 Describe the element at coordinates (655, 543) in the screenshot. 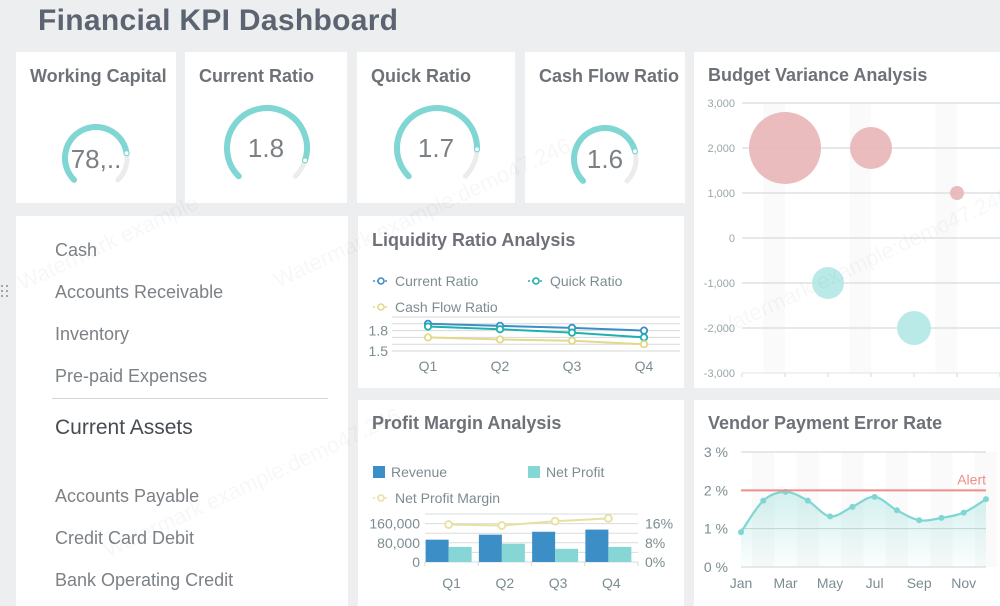

I see `y-tick-label-right: 8%` at that location.